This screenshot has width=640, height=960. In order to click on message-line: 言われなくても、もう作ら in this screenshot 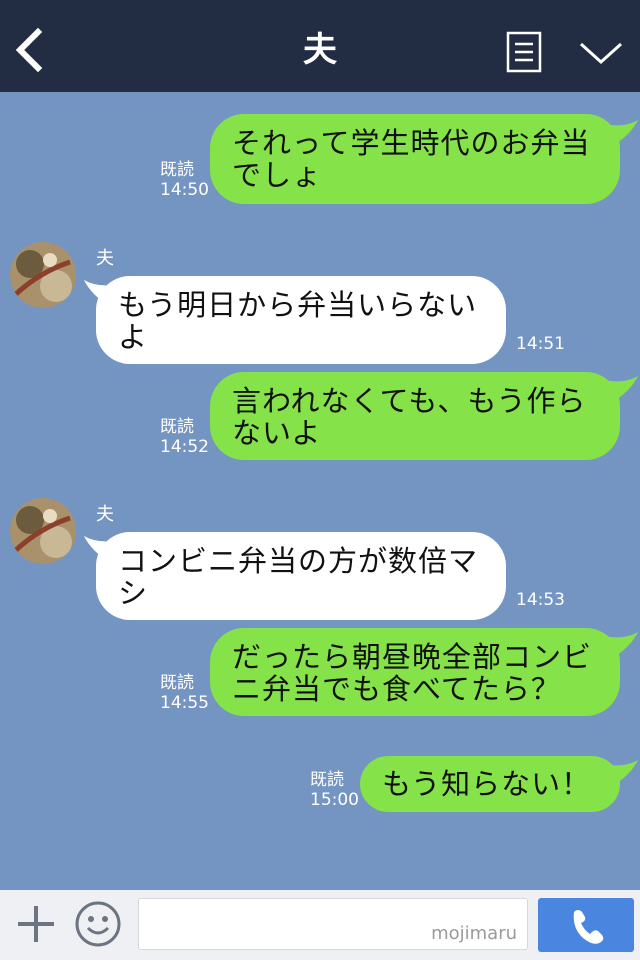, I will do `click(409, 401)`.